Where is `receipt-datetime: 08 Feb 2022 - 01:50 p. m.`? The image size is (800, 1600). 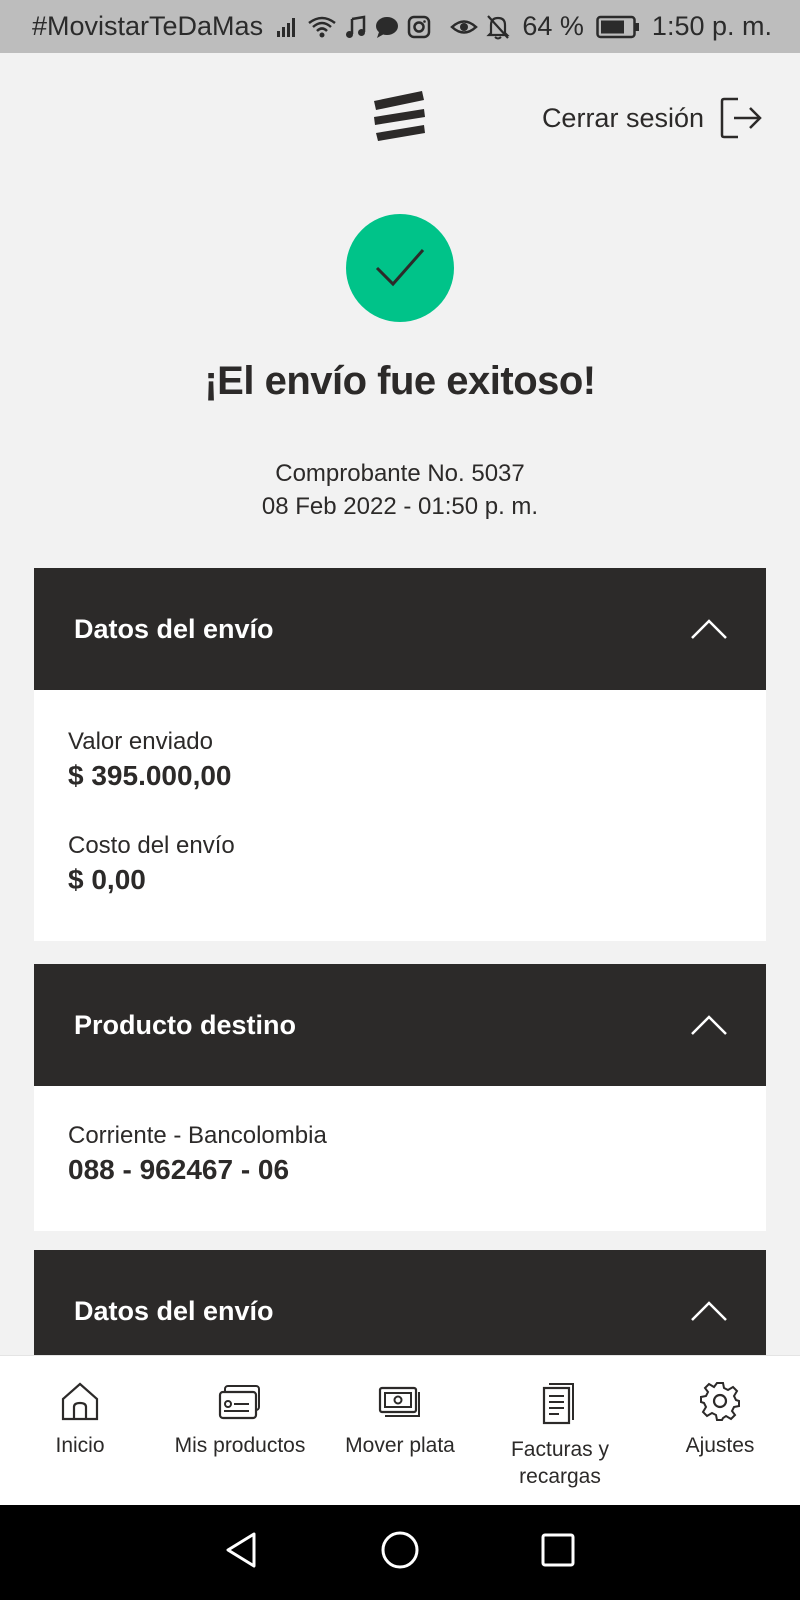 receipt-datetime: 08 Feb 2022 - 01:50 p. m. is located at coordinates (400, 506).